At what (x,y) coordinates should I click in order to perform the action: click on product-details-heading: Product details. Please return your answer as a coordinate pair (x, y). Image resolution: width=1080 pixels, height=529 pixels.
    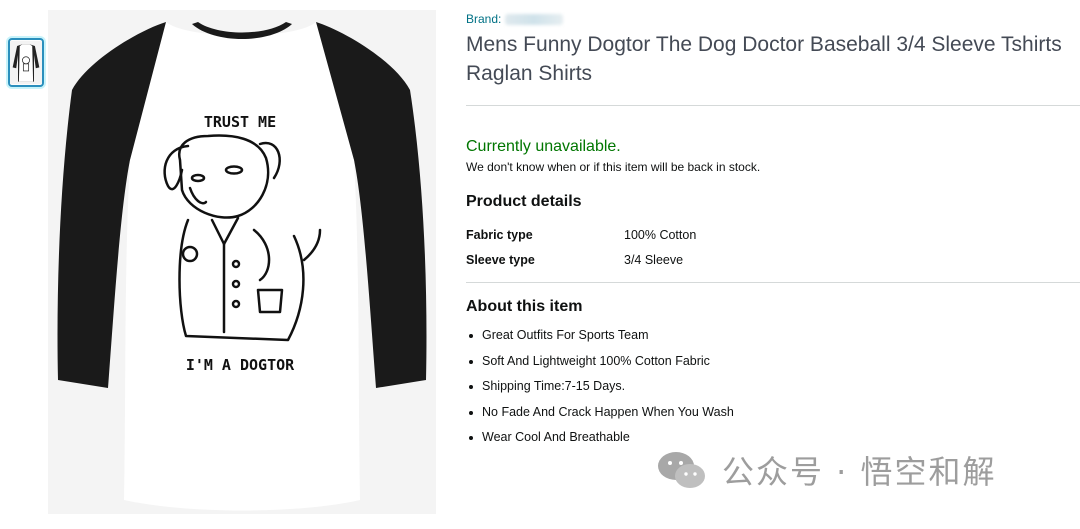
    Looking at the image, I should click on (524, 201).